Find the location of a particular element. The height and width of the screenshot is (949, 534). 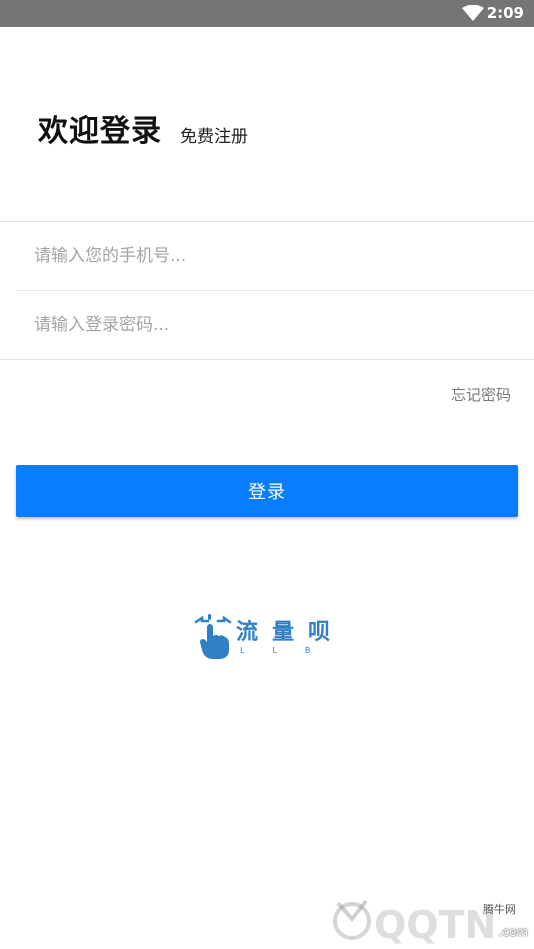

watermark-icon is located at coordinates (352, 919).